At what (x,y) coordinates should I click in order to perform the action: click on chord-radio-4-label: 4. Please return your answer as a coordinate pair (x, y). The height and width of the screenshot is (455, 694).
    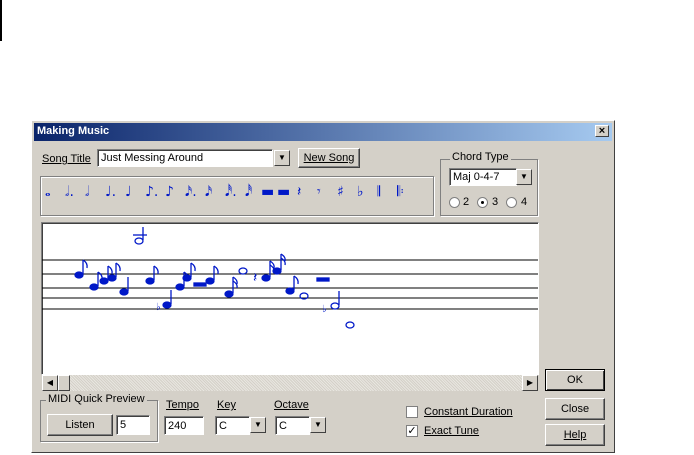
    Looking at the image, I should click on (524, 202).